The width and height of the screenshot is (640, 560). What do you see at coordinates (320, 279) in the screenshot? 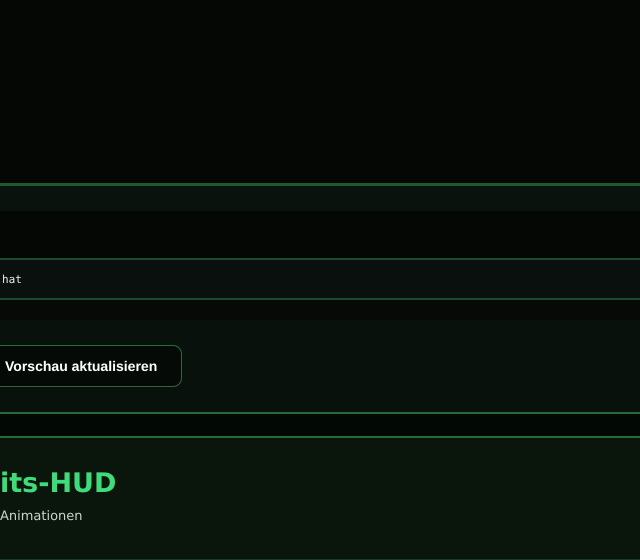
I see `code-field: hat` at bounding box center [320, 279].